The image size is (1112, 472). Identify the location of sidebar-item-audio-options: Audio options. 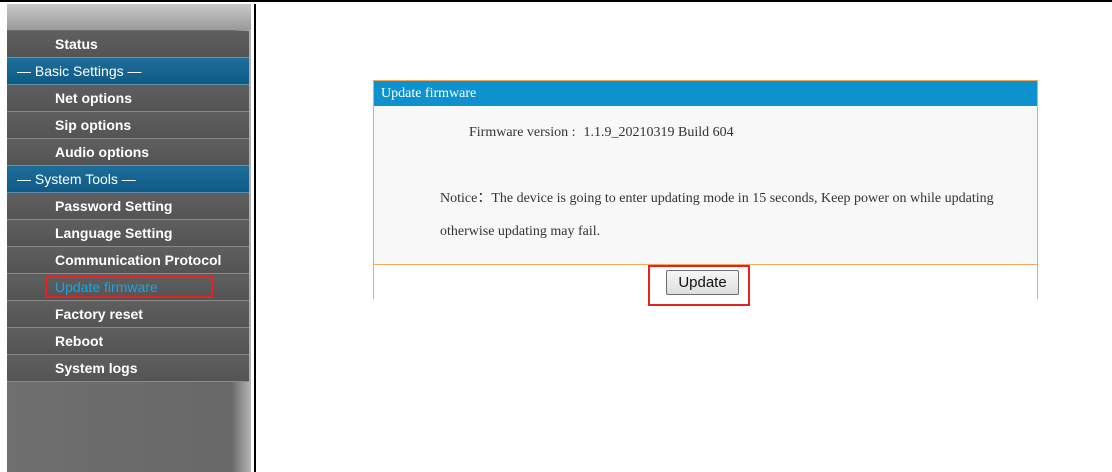
(128, 152).